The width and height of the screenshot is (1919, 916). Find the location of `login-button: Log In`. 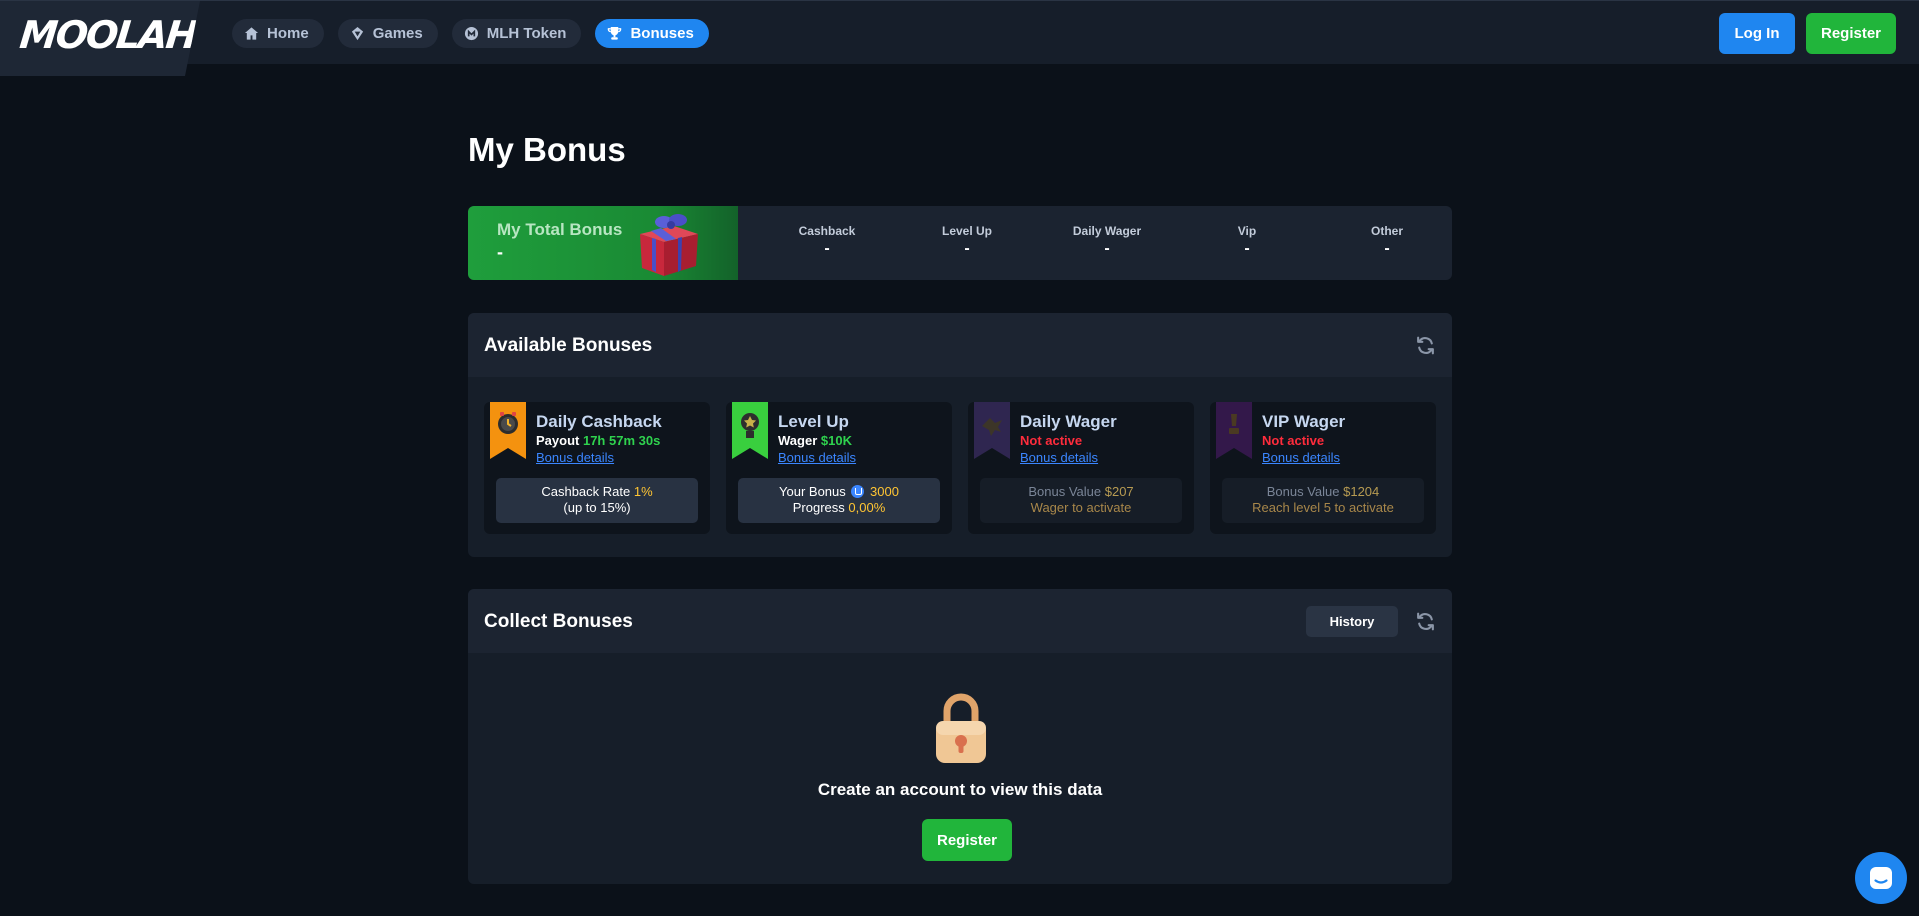

login-button: Log In is located at coordinates (1757, 33).